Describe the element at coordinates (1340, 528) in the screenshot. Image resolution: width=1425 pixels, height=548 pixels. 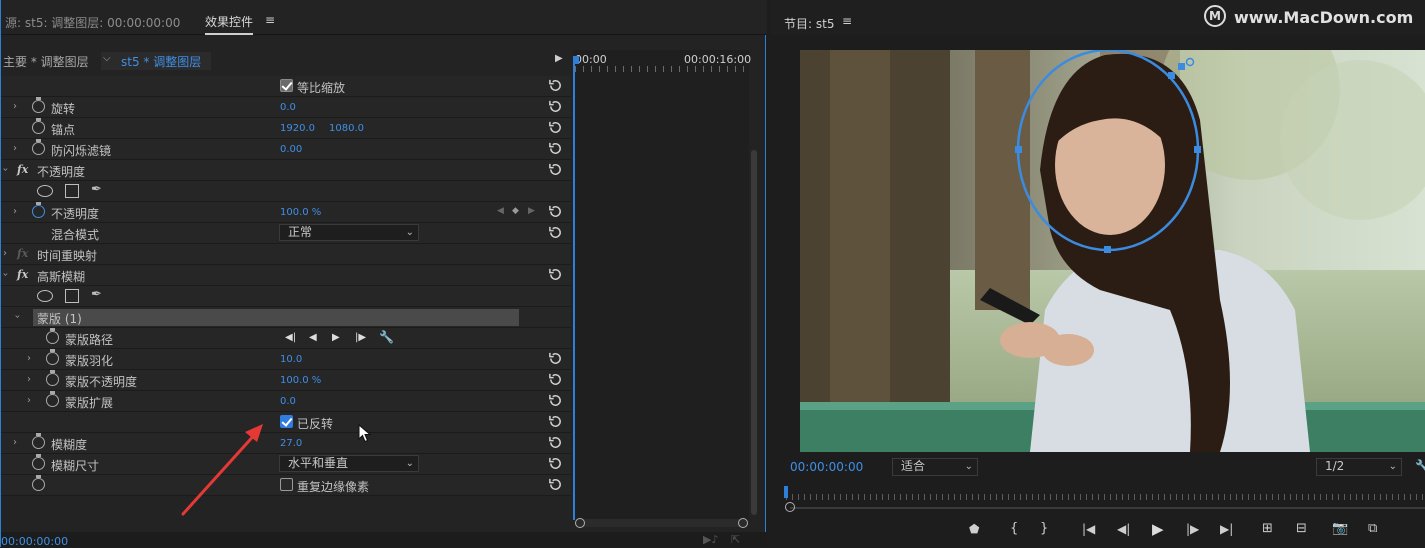
I see `camera-icon: 📷` at that location.